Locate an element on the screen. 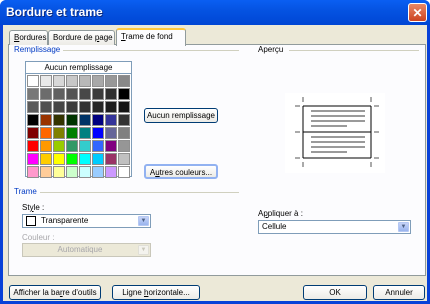  close-button: ✕ is located at coordinates (417, 12).